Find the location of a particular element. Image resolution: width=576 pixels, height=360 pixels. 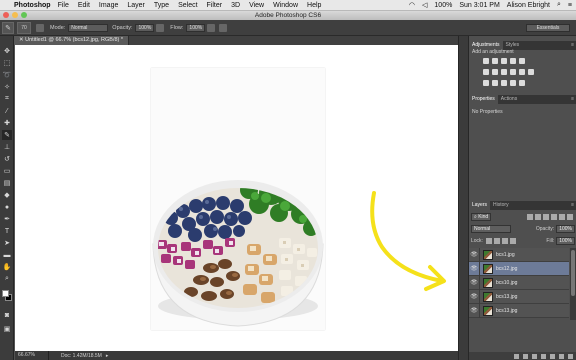

brush-tool-icon: ✎ is located at coordinates (7, 135).